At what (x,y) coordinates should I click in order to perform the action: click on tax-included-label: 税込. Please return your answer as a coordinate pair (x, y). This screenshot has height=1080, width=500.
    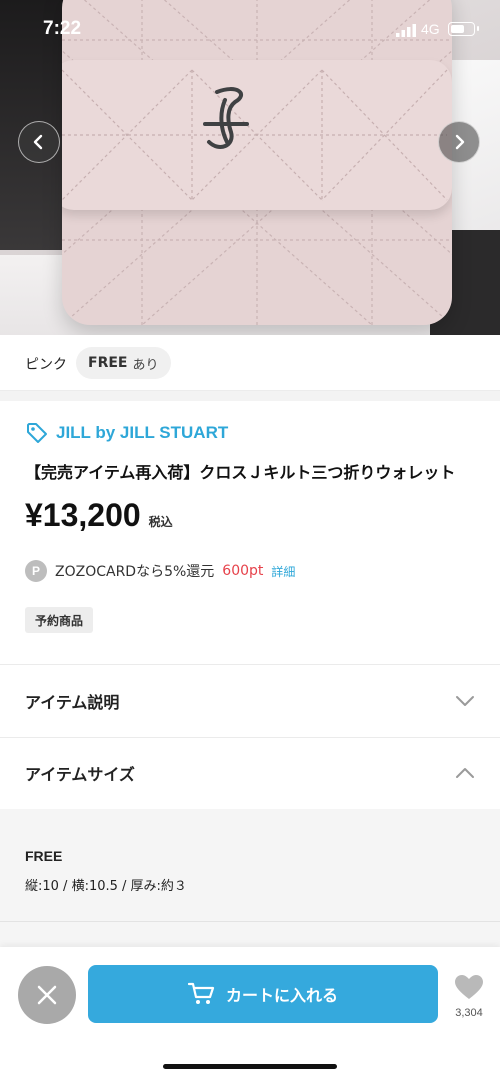
    Looking at the image, I should click on (160, 522).